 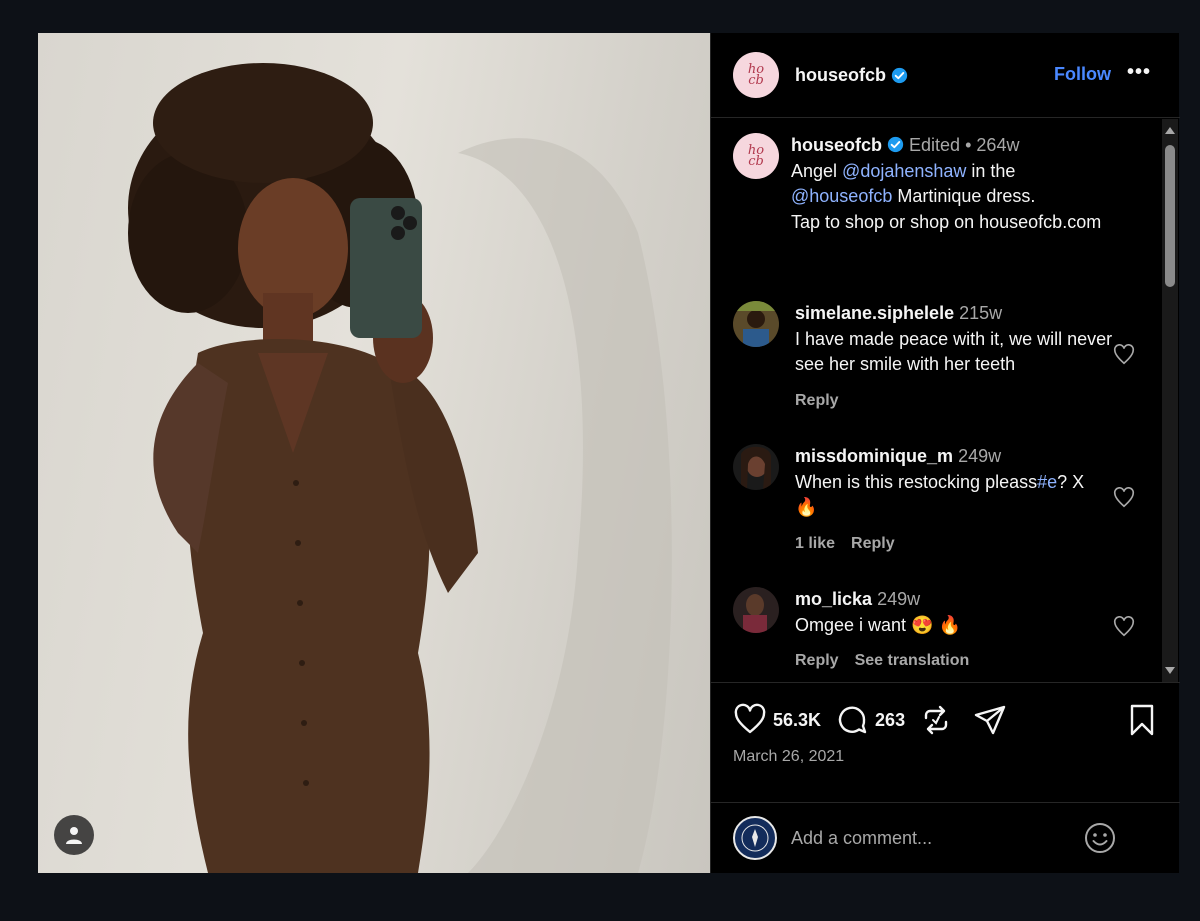 What do you see at coordinates (1170, 130) in the screenshot?
I see `scroll-up-arrow-icon` at bounding box center [1170, 130].